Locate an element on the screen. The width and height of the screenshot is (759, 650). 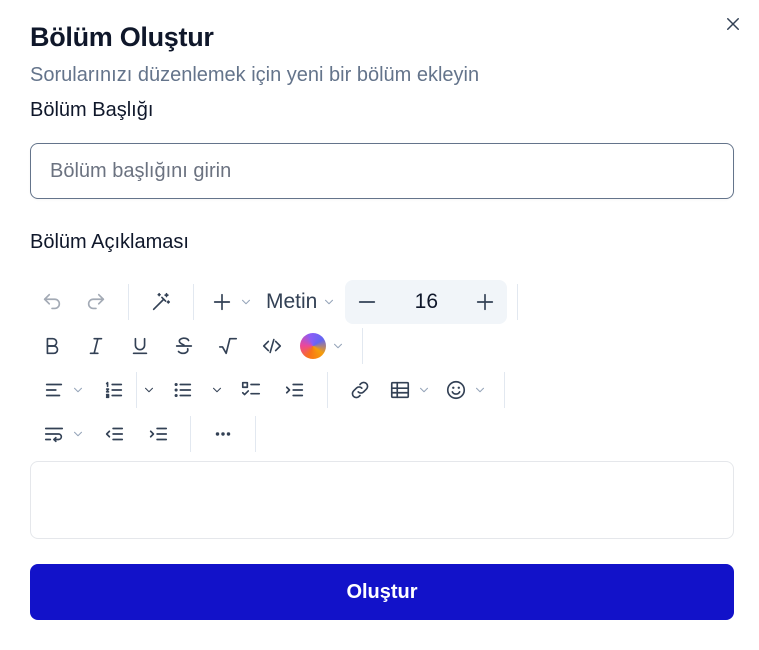
indent-button is located at coordinates (158, 434).